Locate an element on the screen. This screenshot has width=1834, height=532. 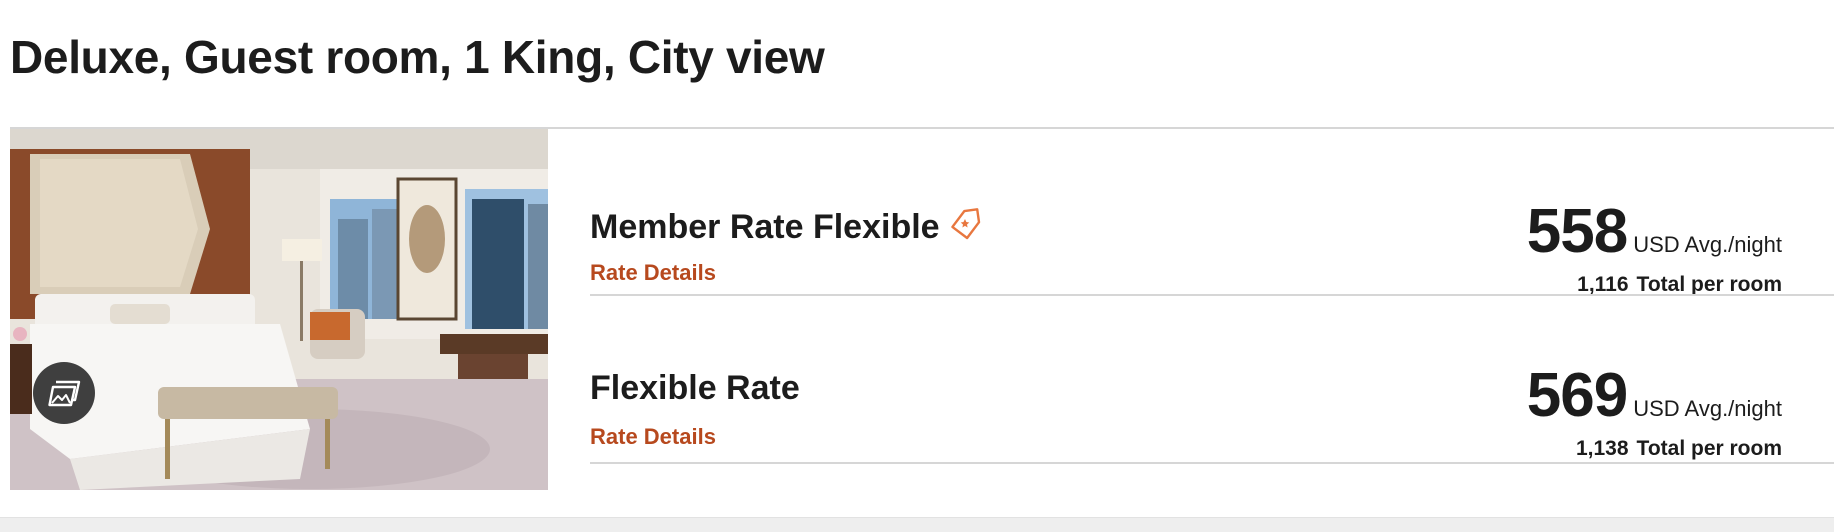
rate-name: Member Rate Flexible is located at coordinates (765, 227).